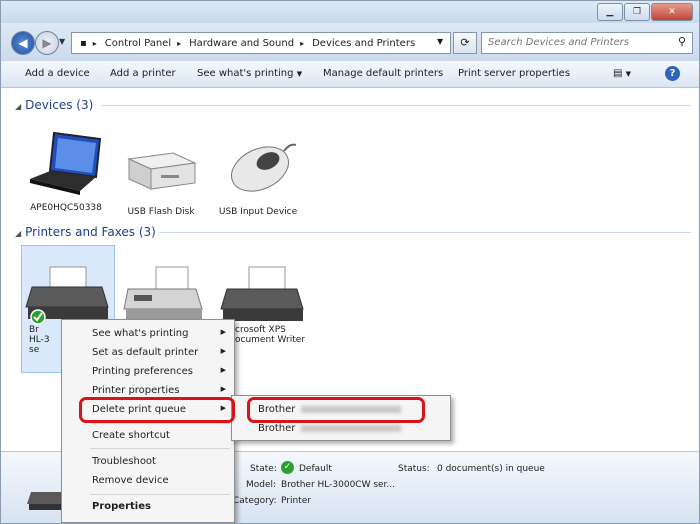  I want to click on category-value: Printer, so click(296, 501).